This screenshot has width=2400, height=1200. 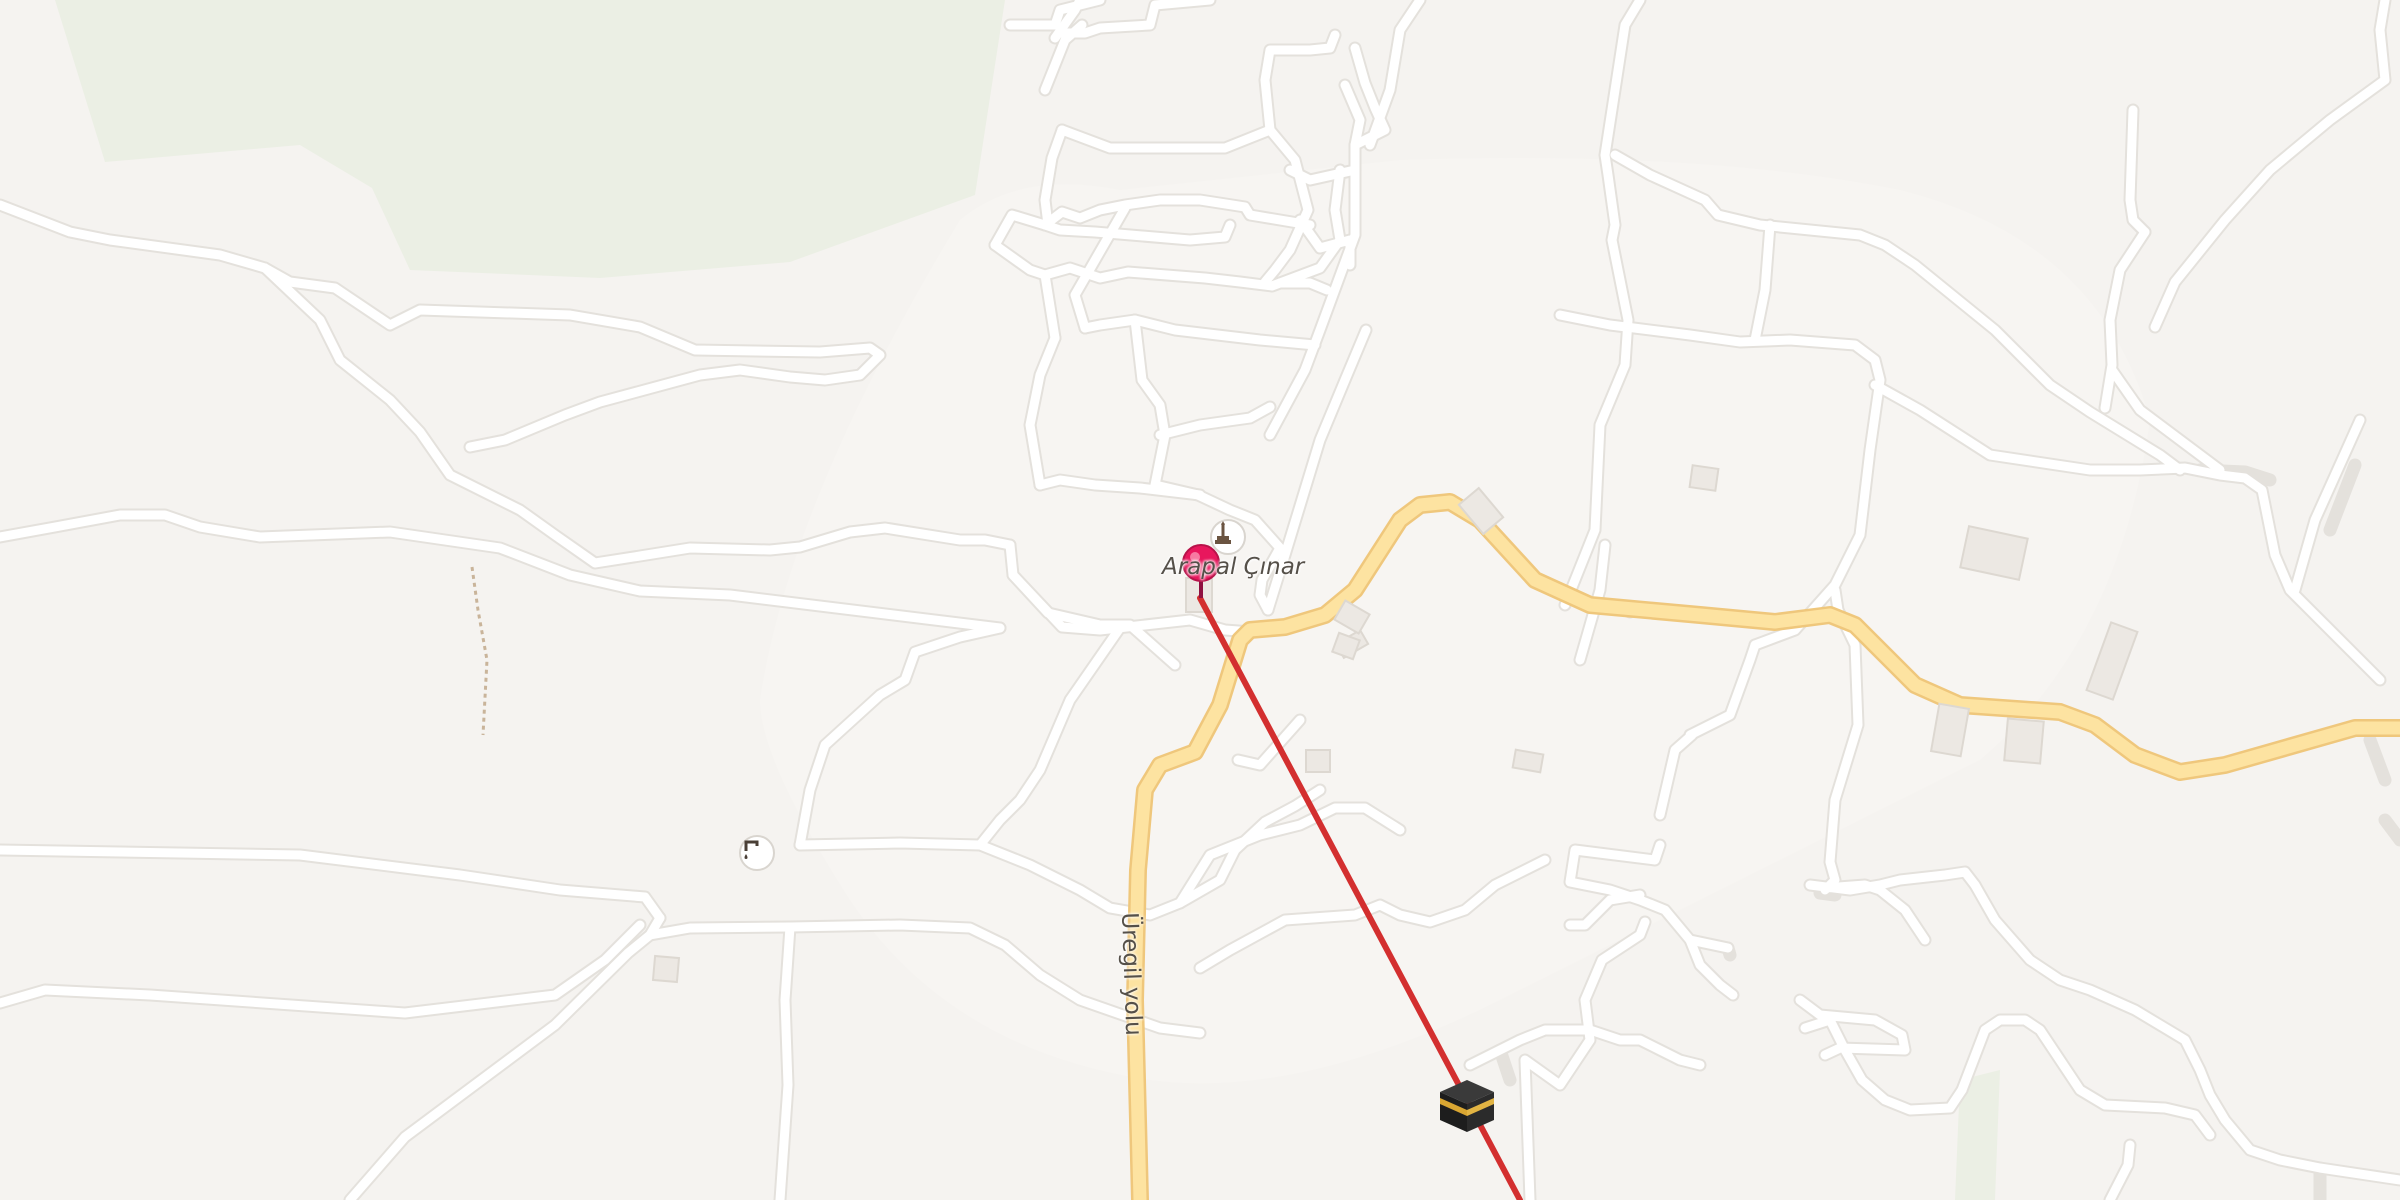 What do you see at coordinates (1467, 1106) in the screenshot?
I see `kaaba-icon` at bounding box center [1467, 1106].